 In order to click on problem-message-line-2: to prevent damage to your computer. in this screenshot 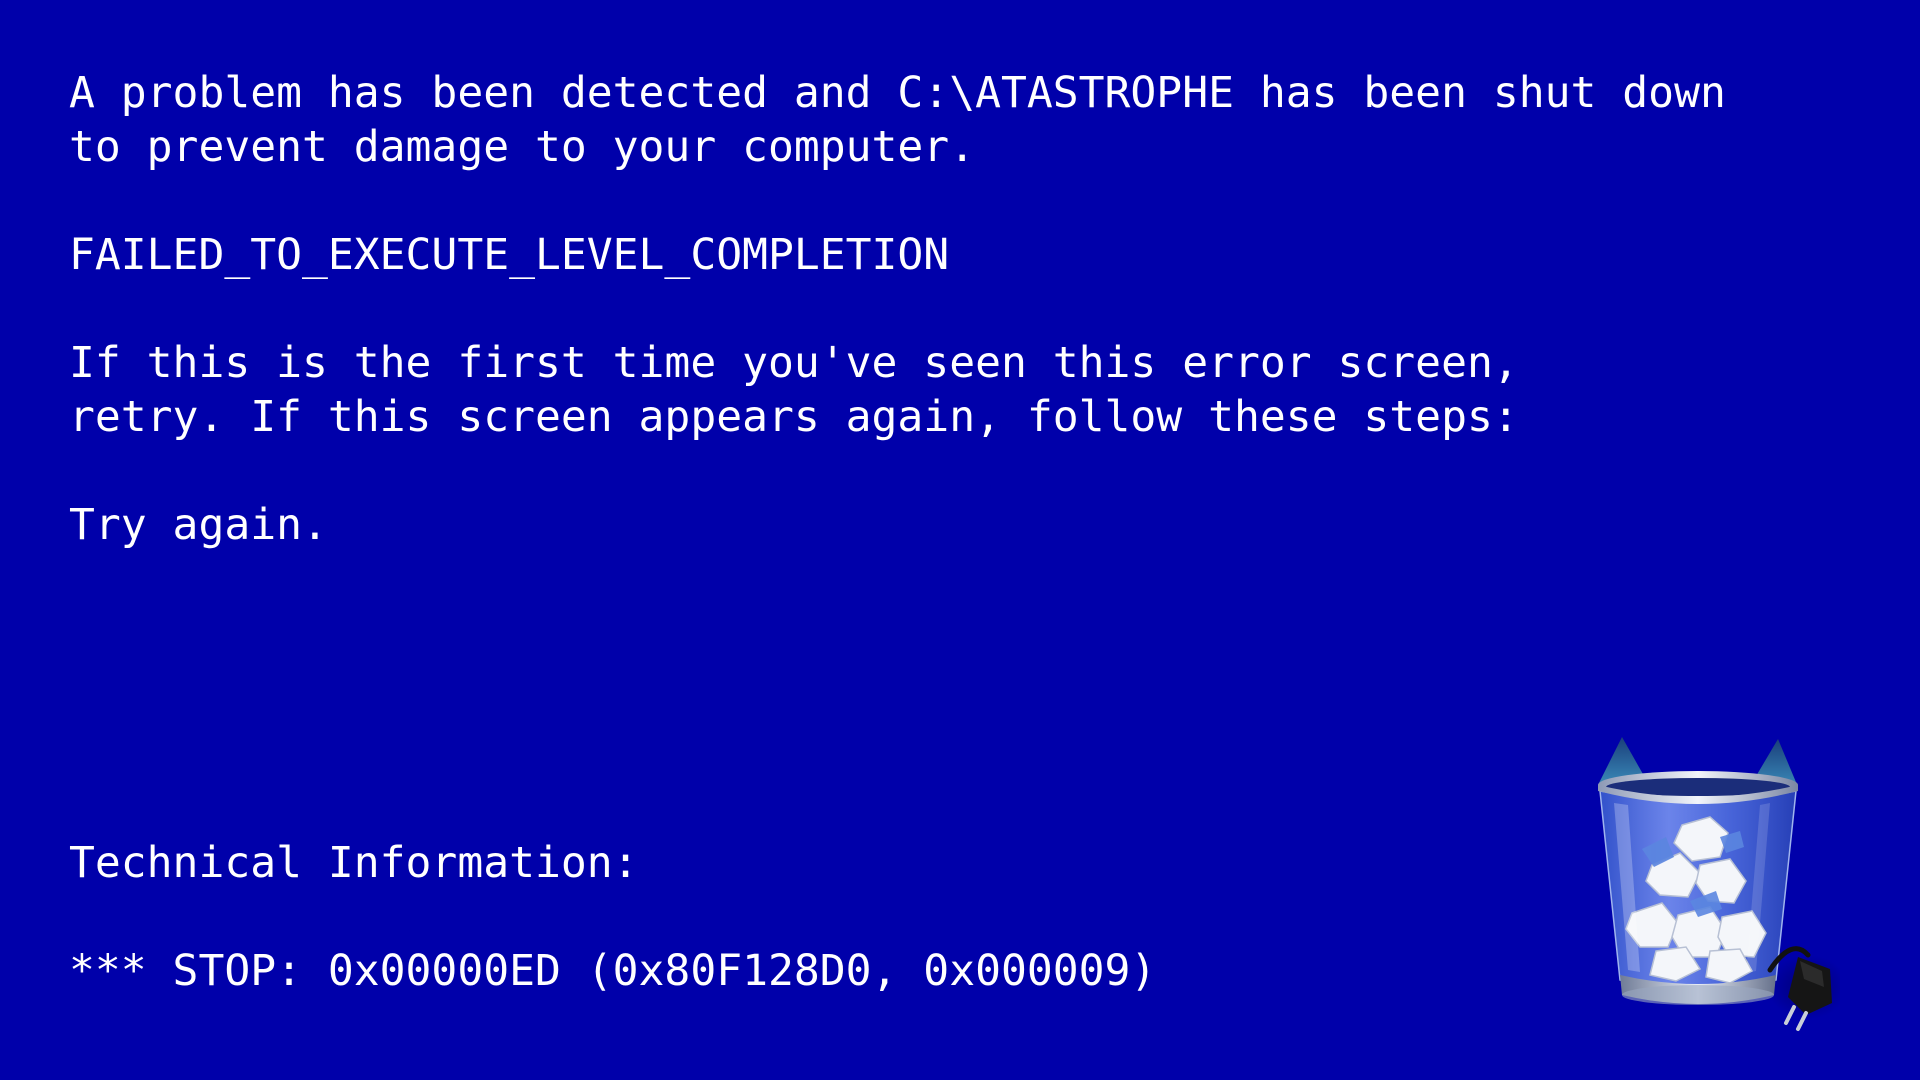, I will do `click(522, 147)`.